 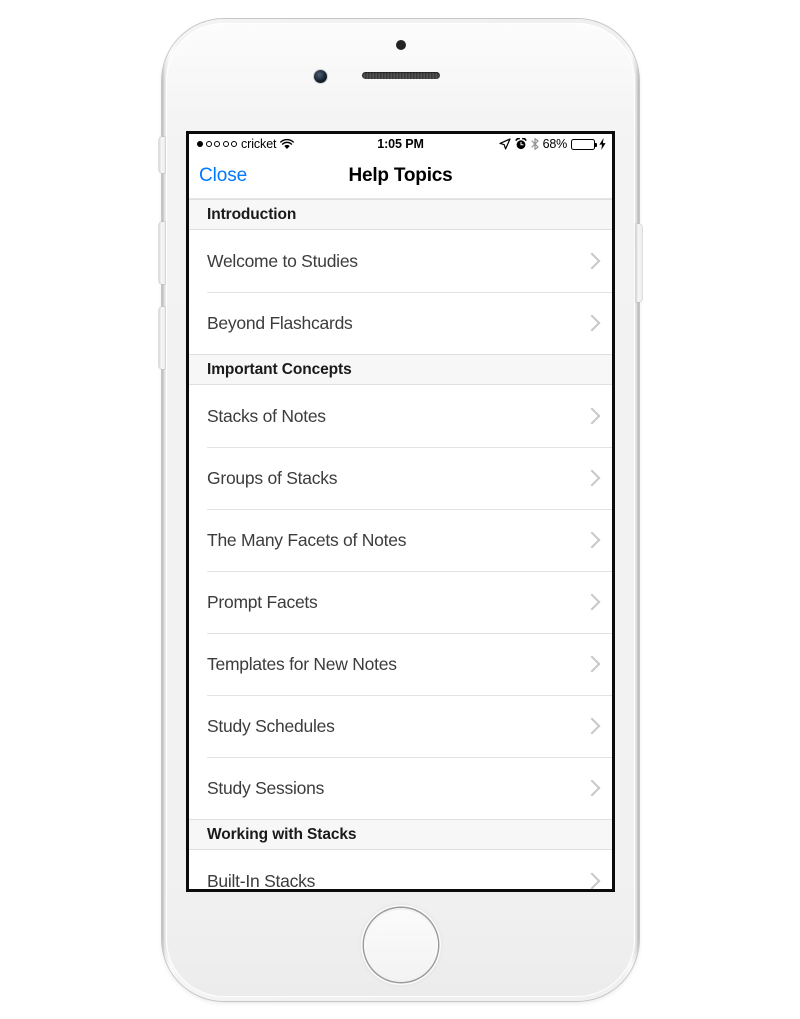 What do you see at coordinates (307, 539) in the screenshot?
I see `list-item-label: The Many Facets of Notes` at bounding box center [307, 539].